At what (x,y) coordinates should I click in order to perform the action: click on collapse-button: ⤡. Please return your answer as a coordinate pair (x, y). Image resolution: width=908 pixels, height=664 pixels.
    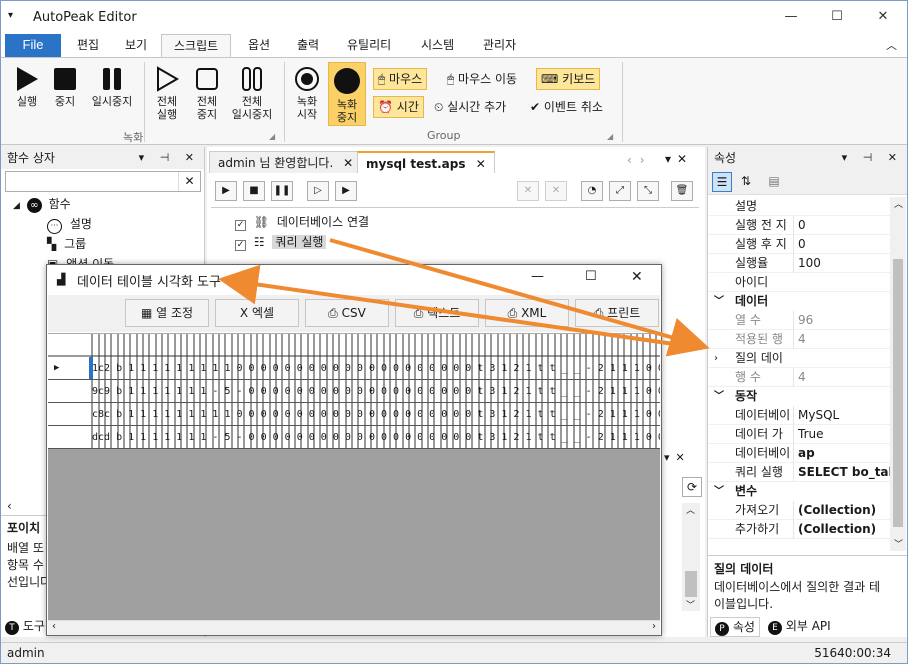
    Looking at the image, I should click on (648, 191).